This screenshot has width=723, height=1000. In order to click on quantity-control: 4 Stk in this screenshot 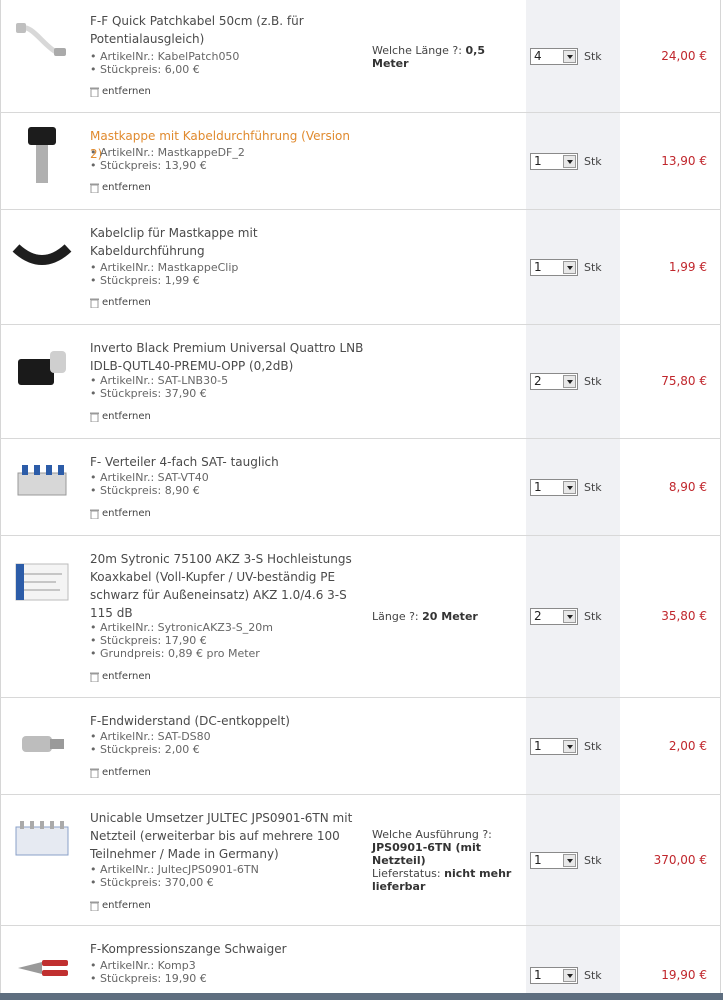, I will do `click(566, 56)`.